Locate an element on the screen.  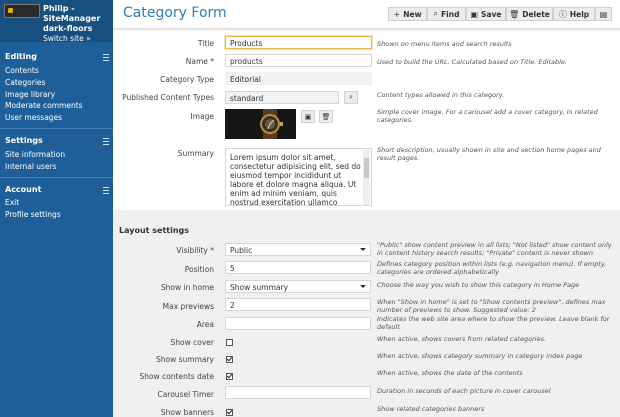
sidebar-item-exit: Exit is located at coordinates (12, 202).